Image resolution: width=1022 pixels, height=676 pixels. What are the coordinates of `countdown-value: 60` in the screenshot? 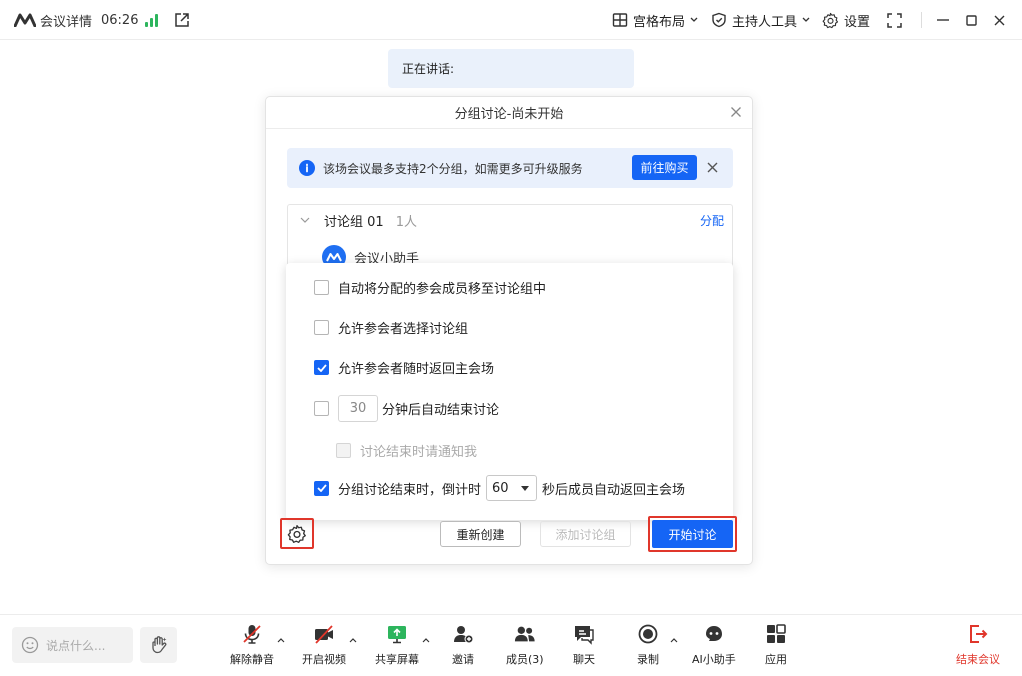 It's located at (500, 488).